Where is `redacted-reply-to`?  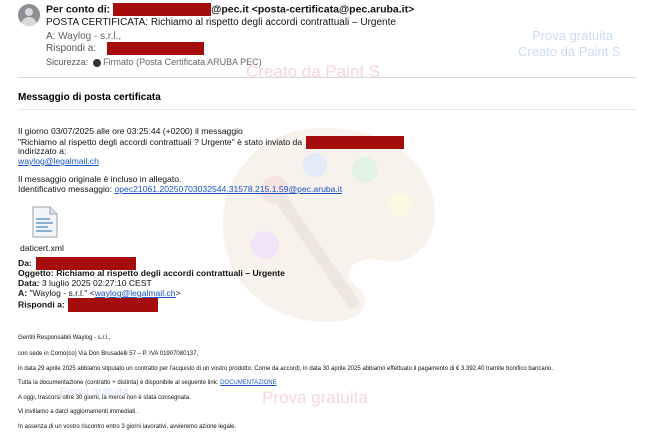
redacted-reply-to is located at coordinates (155, 48).